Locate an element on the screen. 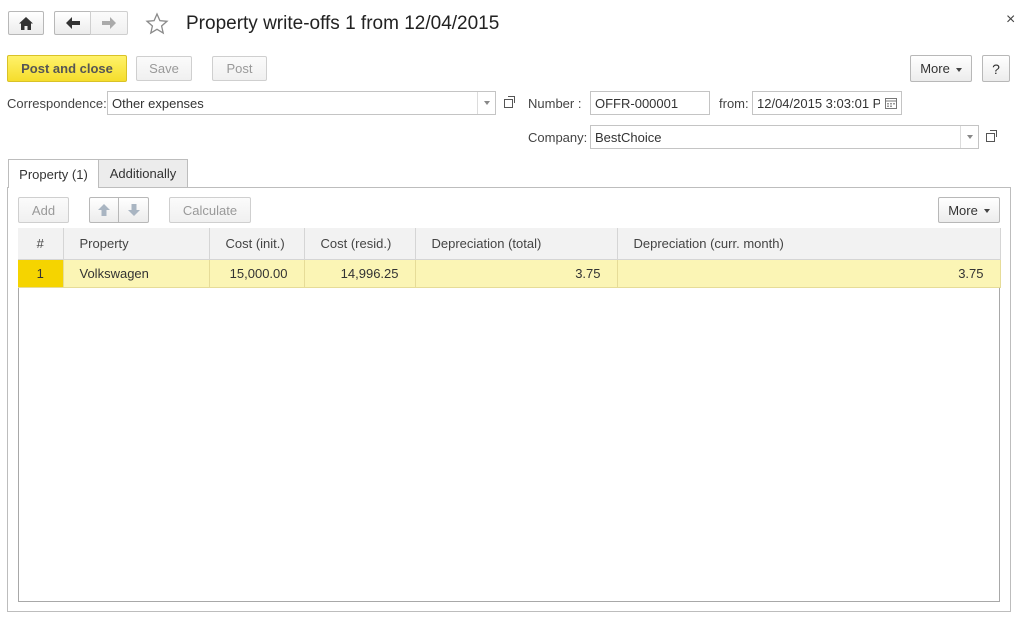  correspondence-open-button is located at coordinates (508, 103).